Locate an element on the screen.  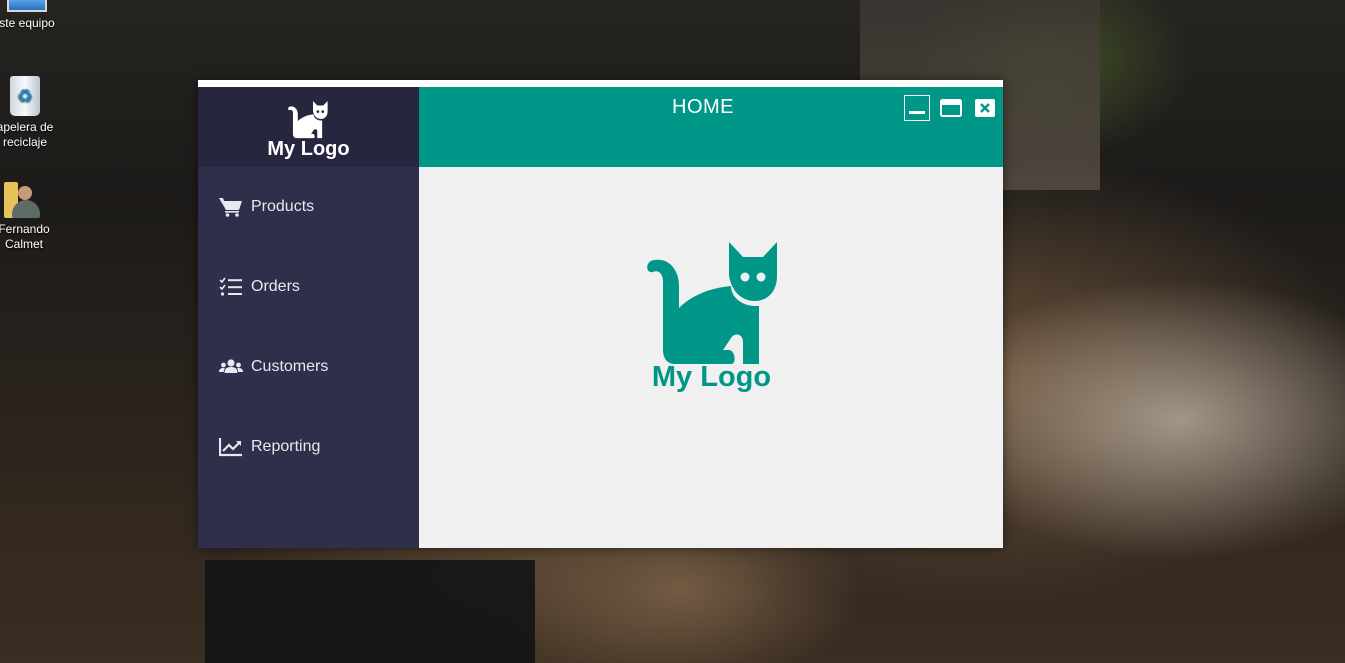
maximize-button is located at coordinates (951, 108).